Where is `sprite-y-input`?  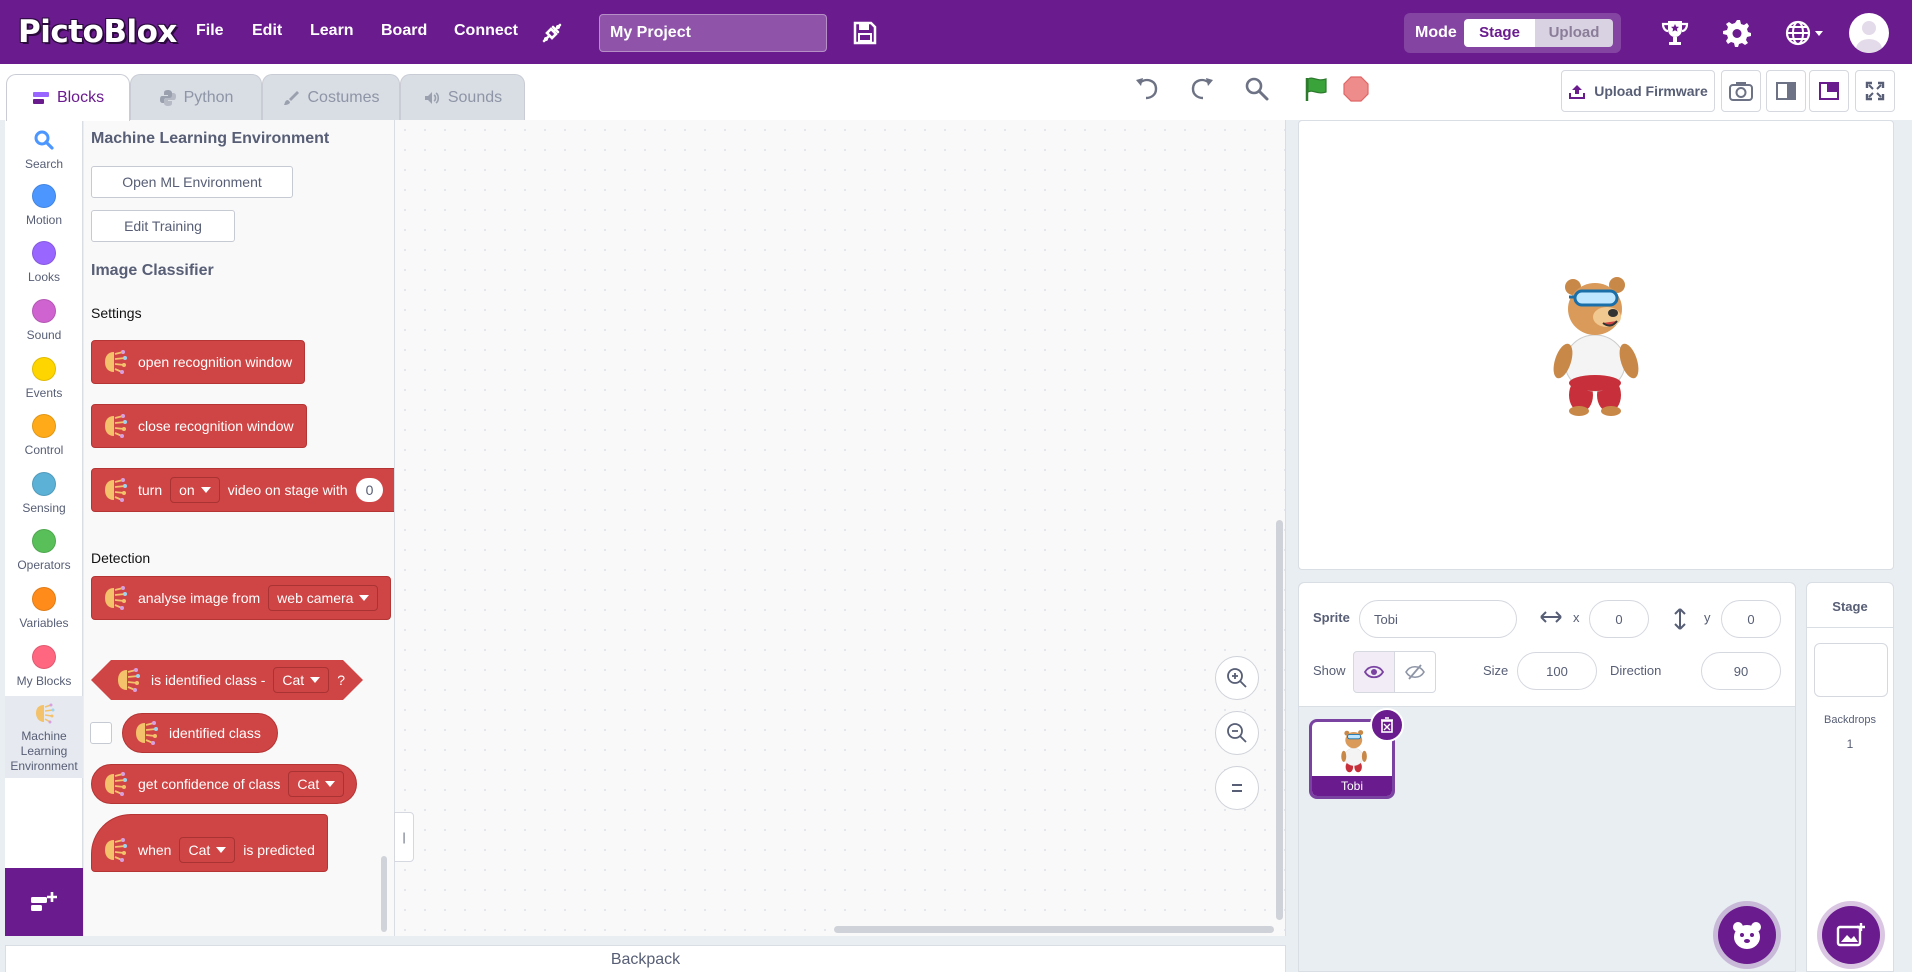 sprite-y-input is located at coordinates (1751, 619).